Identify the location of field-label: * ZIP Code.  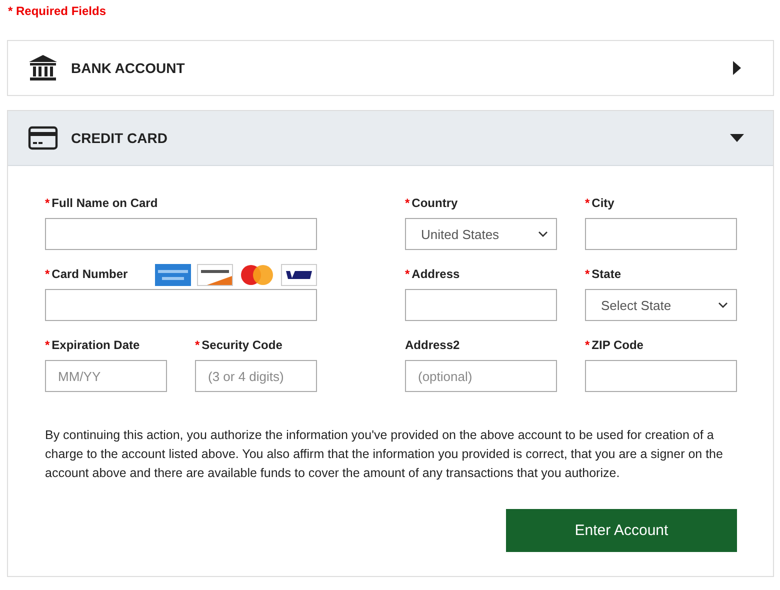
(614, 345).